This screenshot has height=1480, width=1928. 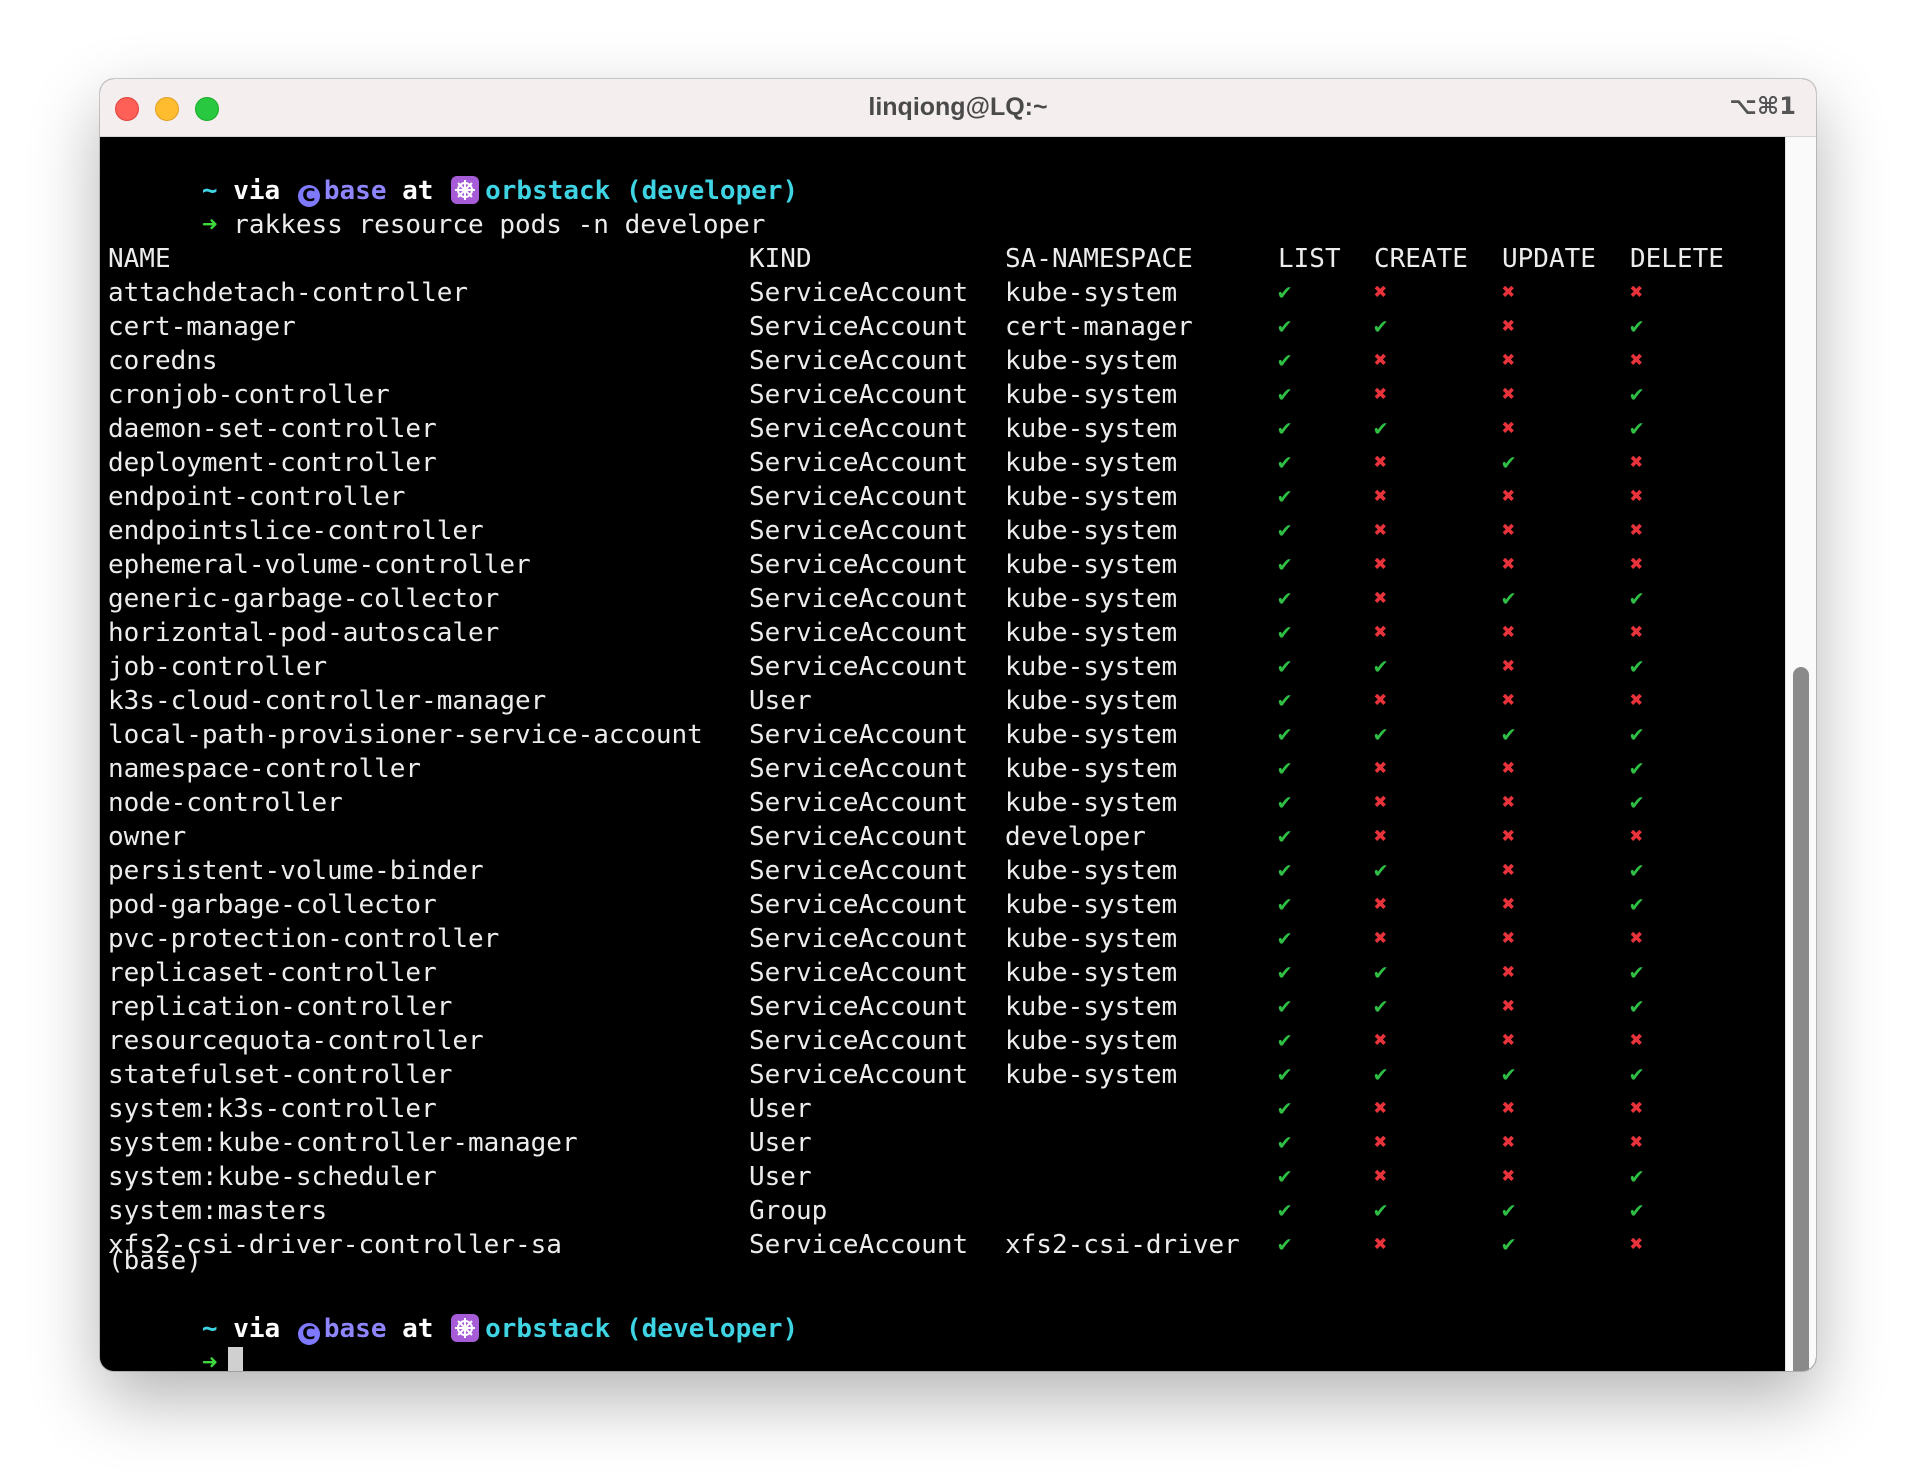 What do you see at coordinates (1122, 1245) in the screenshot?
I see `row-sa-namespace: xfs2-csi-driver` at bounding box center [1122, 1245].